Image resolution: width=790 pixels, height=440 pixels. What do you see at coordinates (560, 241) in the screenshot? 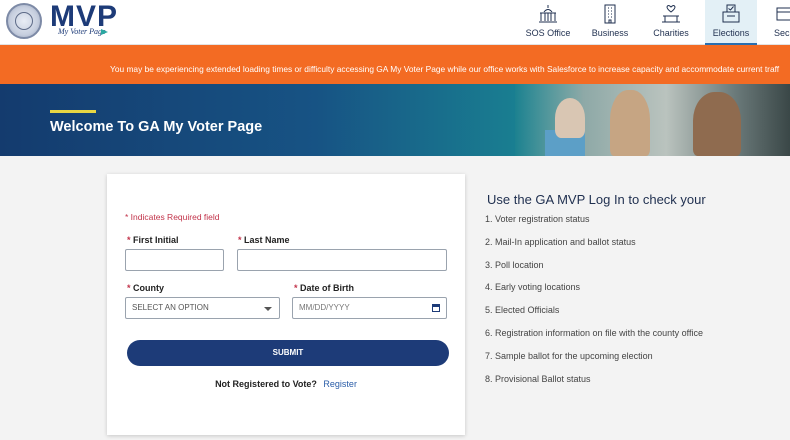
I see `list-item: 2. Mail-In application and ballot status` at bounding box center [560, 241].